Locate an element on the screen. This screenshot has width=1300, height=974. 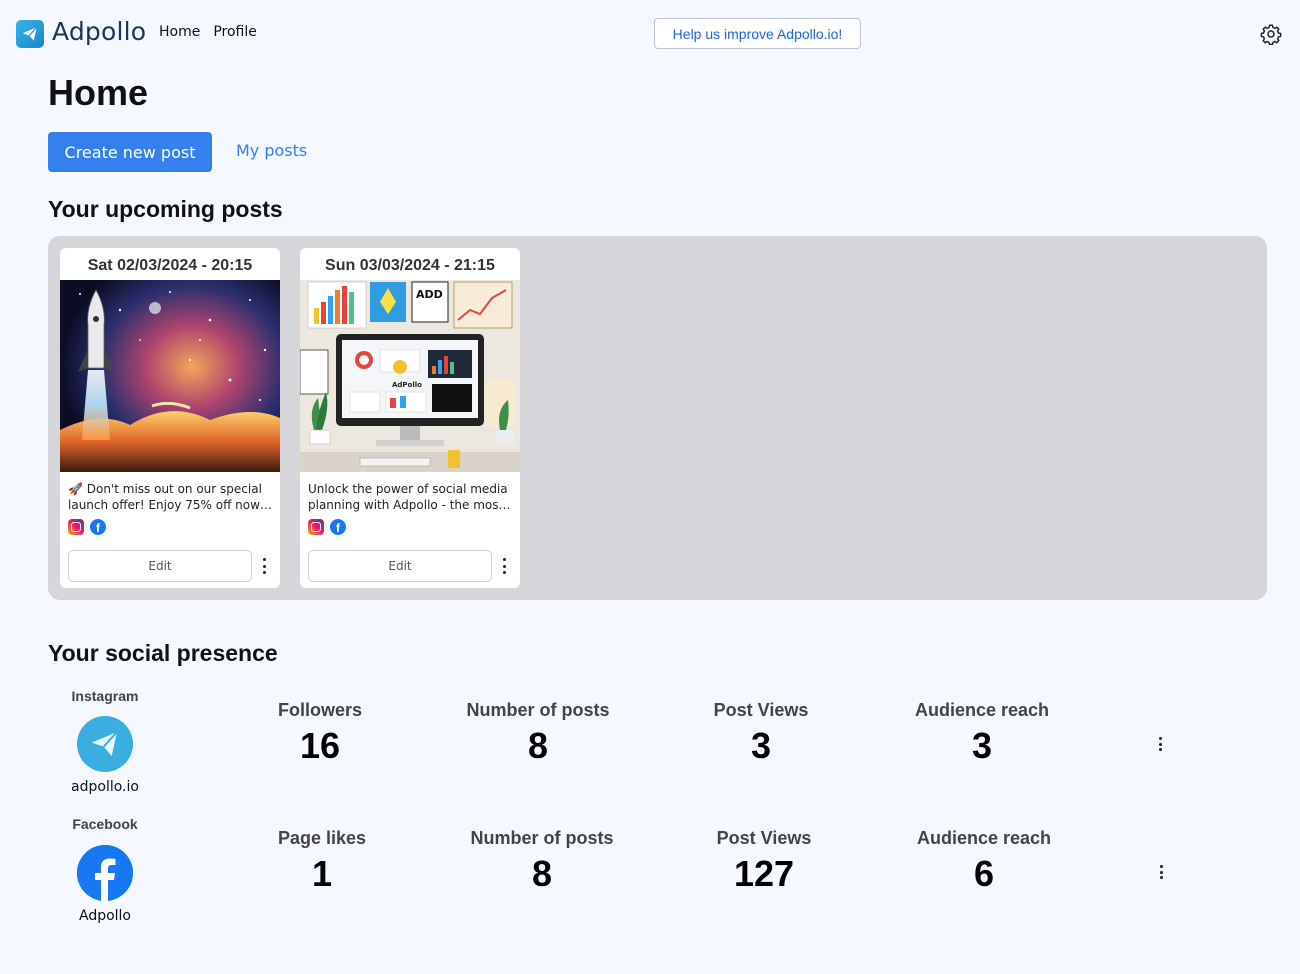
facebook-icon is located at coordinates (105, 873).